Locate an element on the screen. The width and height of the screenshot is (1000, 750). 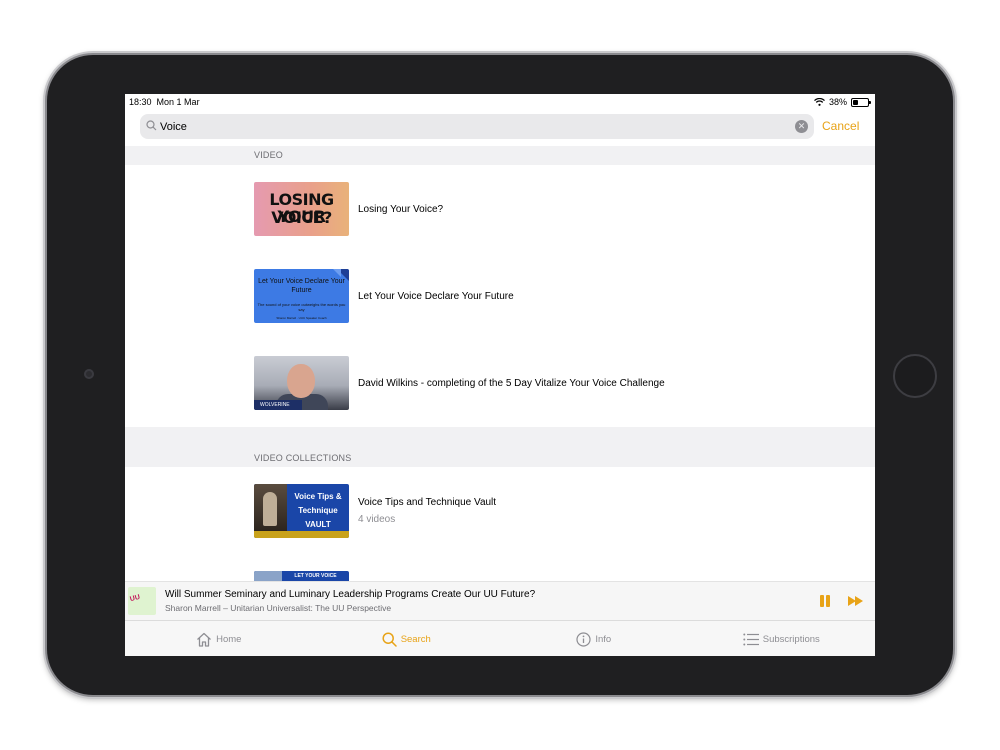
battery-percent: 38% is located at coordinates (837, 102).